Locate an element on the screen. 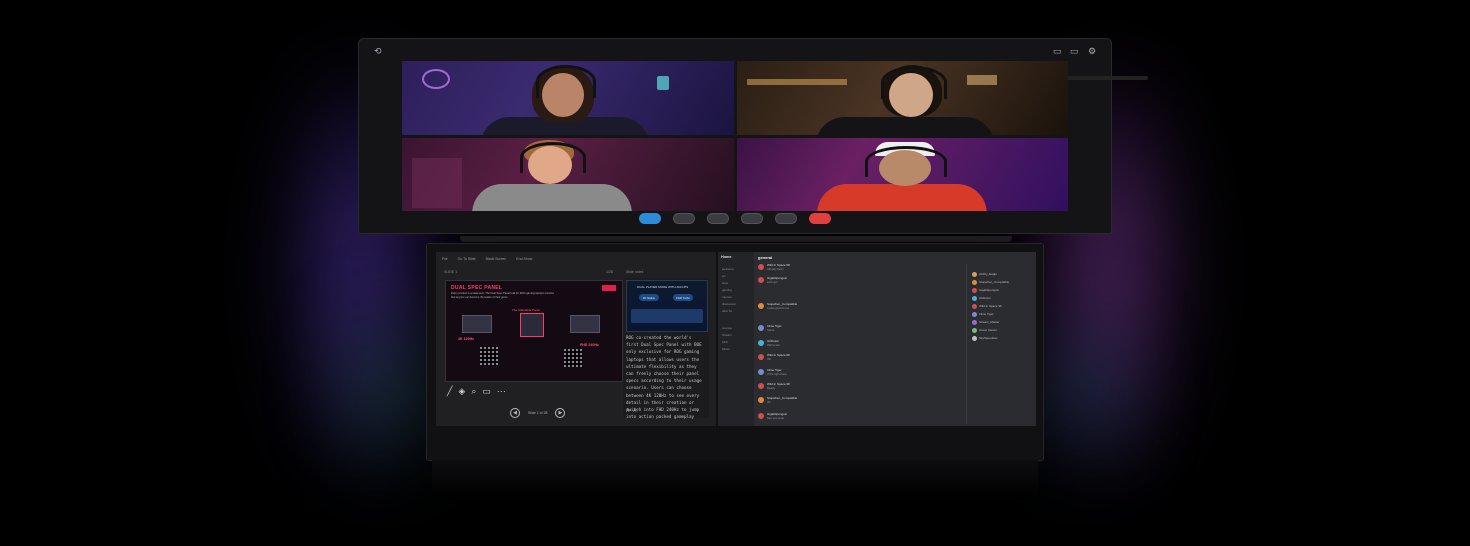 The height and width of the screenshot is (546, 1470). toolbar-item-go-to-slide: Go To Slide is located at coordinates (467, 259).